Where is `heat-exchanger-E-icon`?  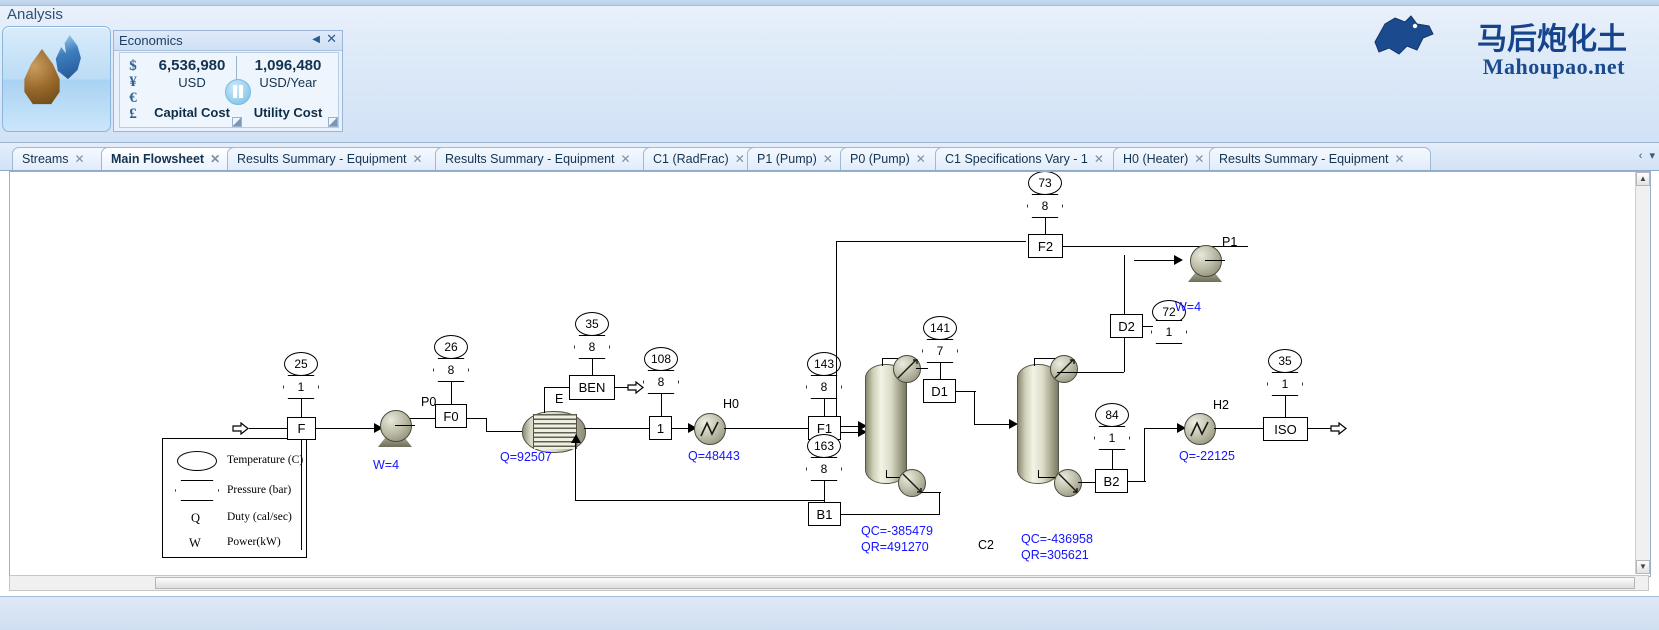
heat-exchanger-E-icon is located at coordinates (554, 432).